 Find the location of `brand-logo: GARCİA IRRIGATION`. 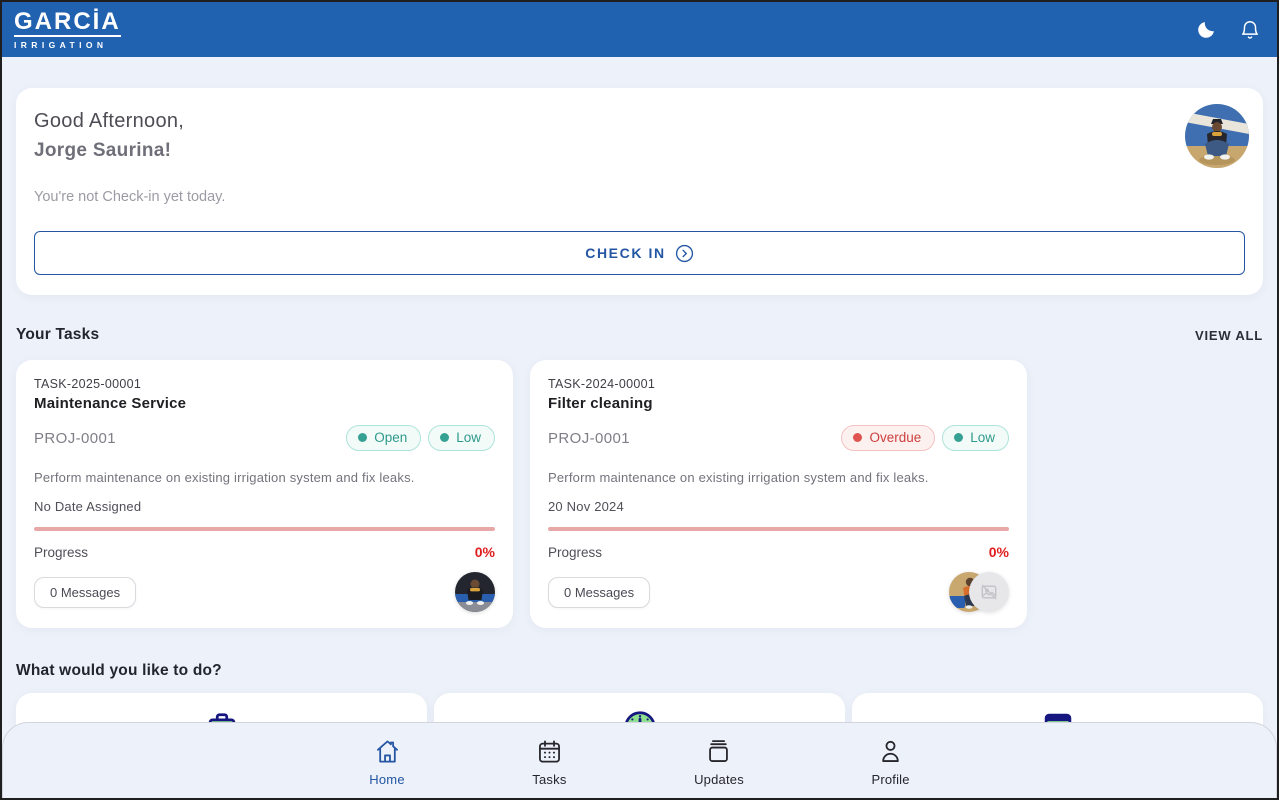

brand-logo: GARCİA IRRIGATION is located at coordinates (67, 28).